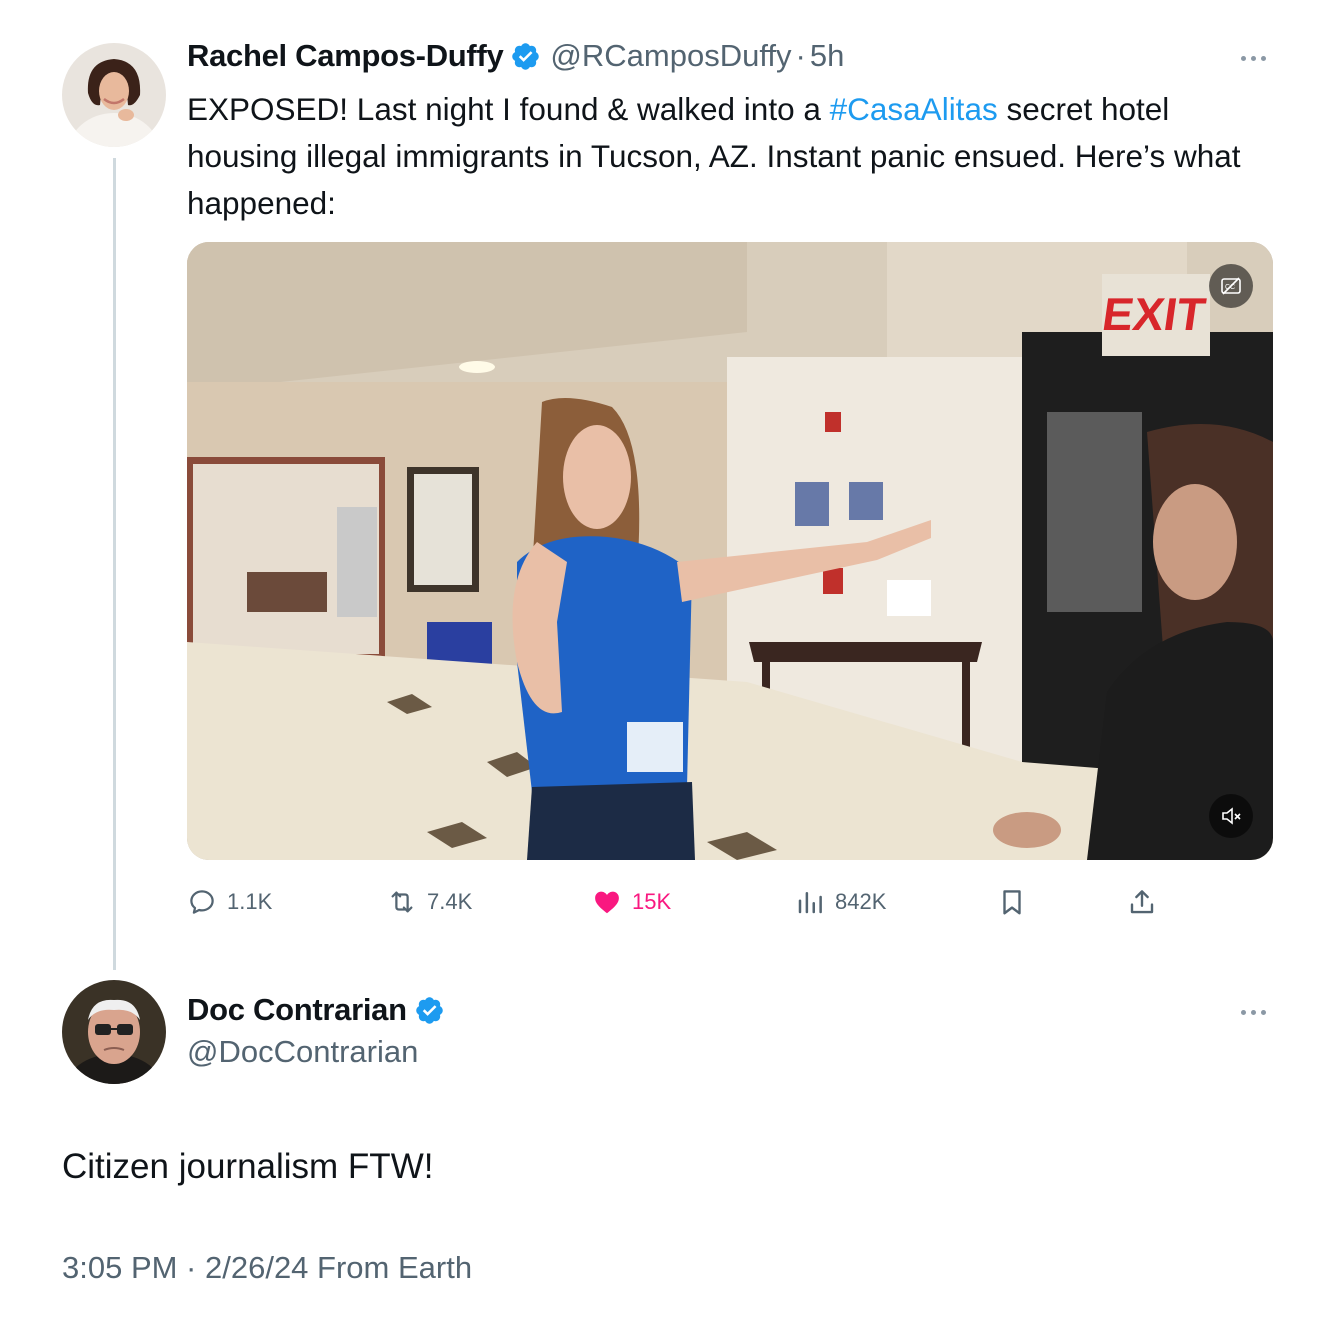 This screenshot has width=1323, height=1319. What do you see at coordinates (1154, 314) in the screenshot?
I see `exit-sign-text: EXIT` at bounding box center [1154, 314].